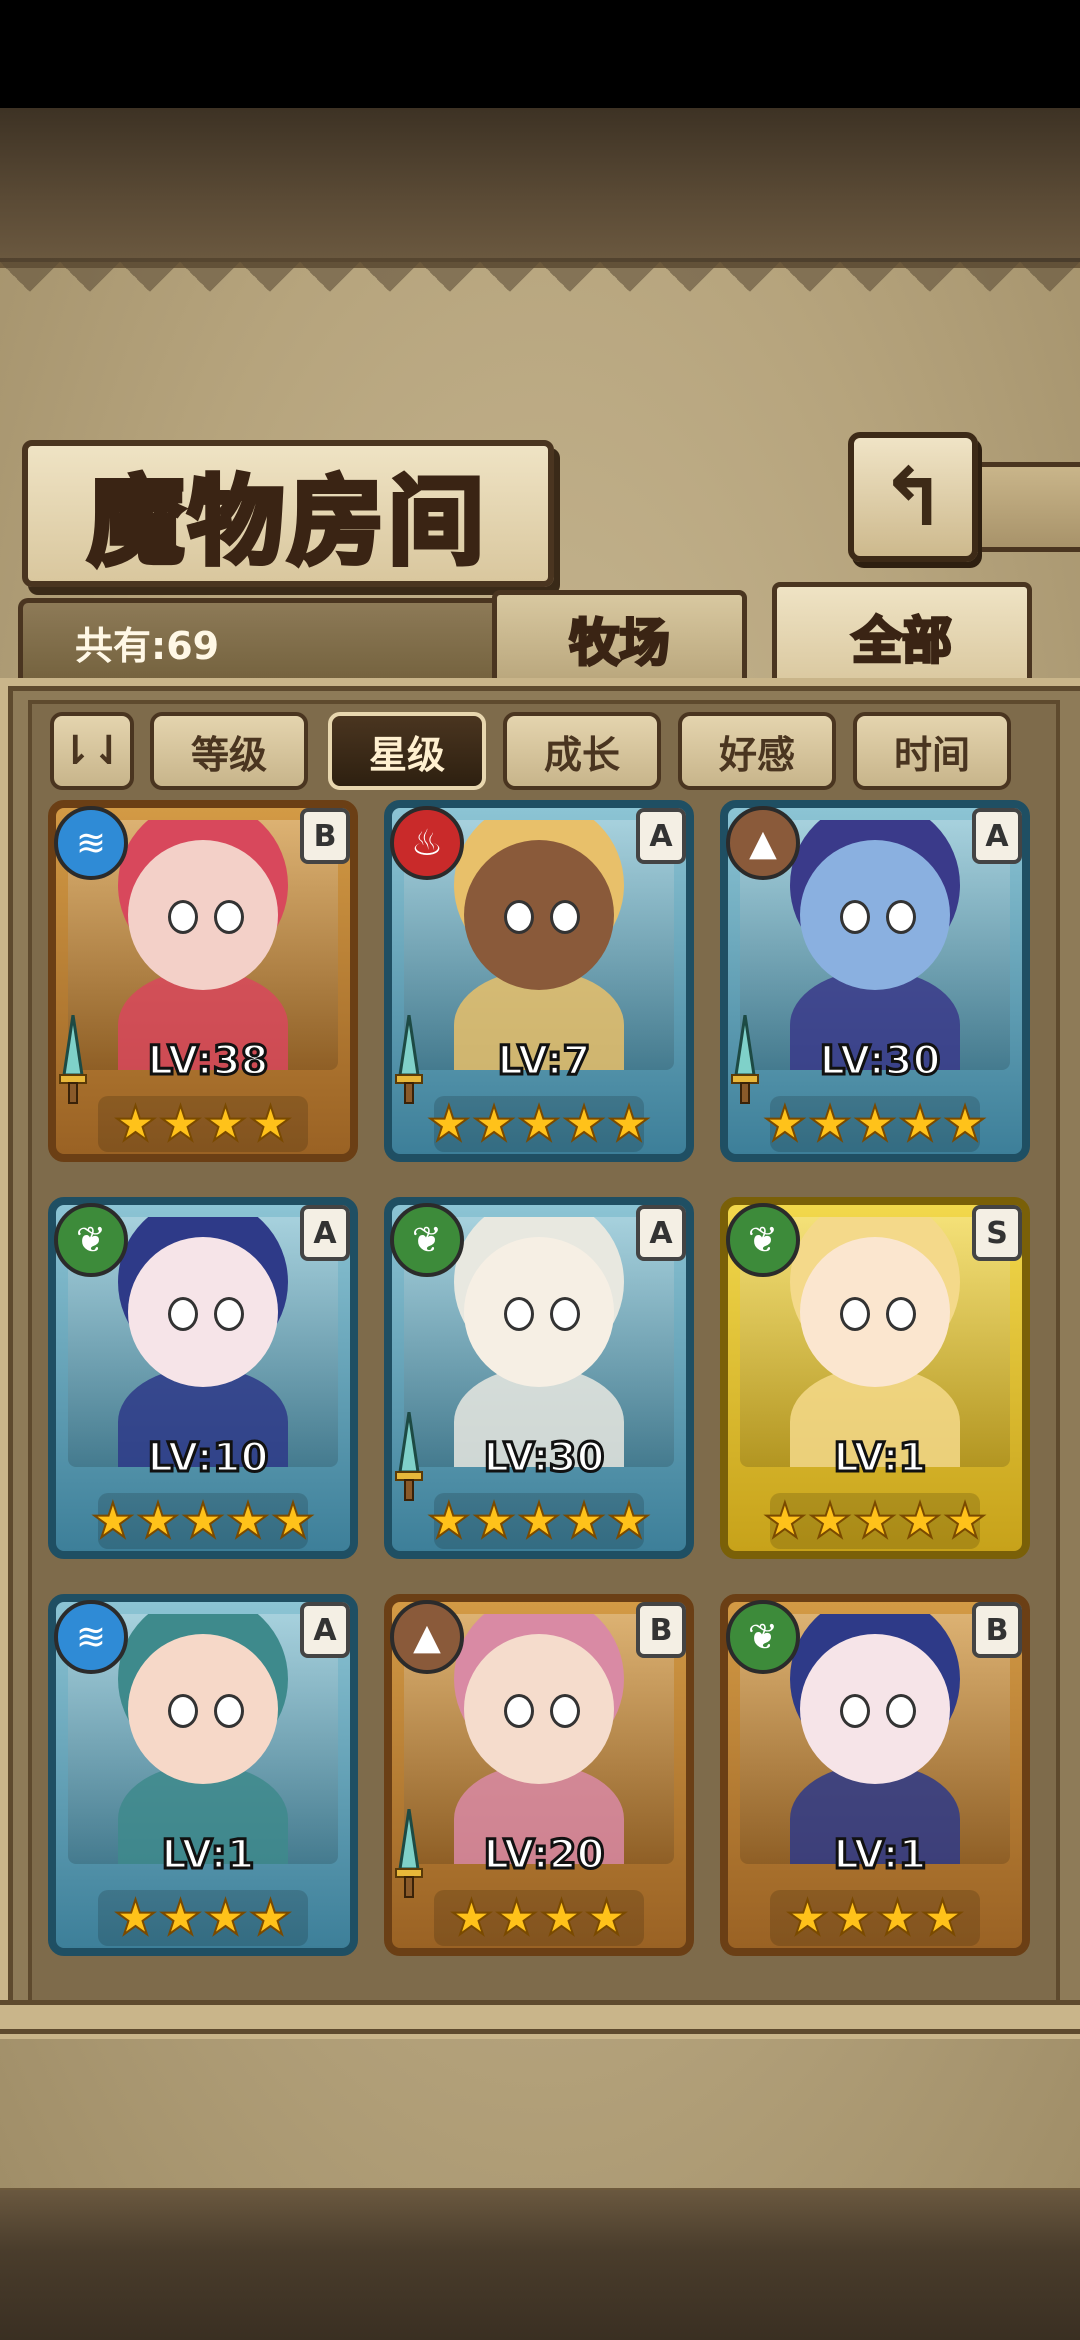  Describe the element at coordinates (540, 292) in the screenshot. I see `torn-edge` at that location.